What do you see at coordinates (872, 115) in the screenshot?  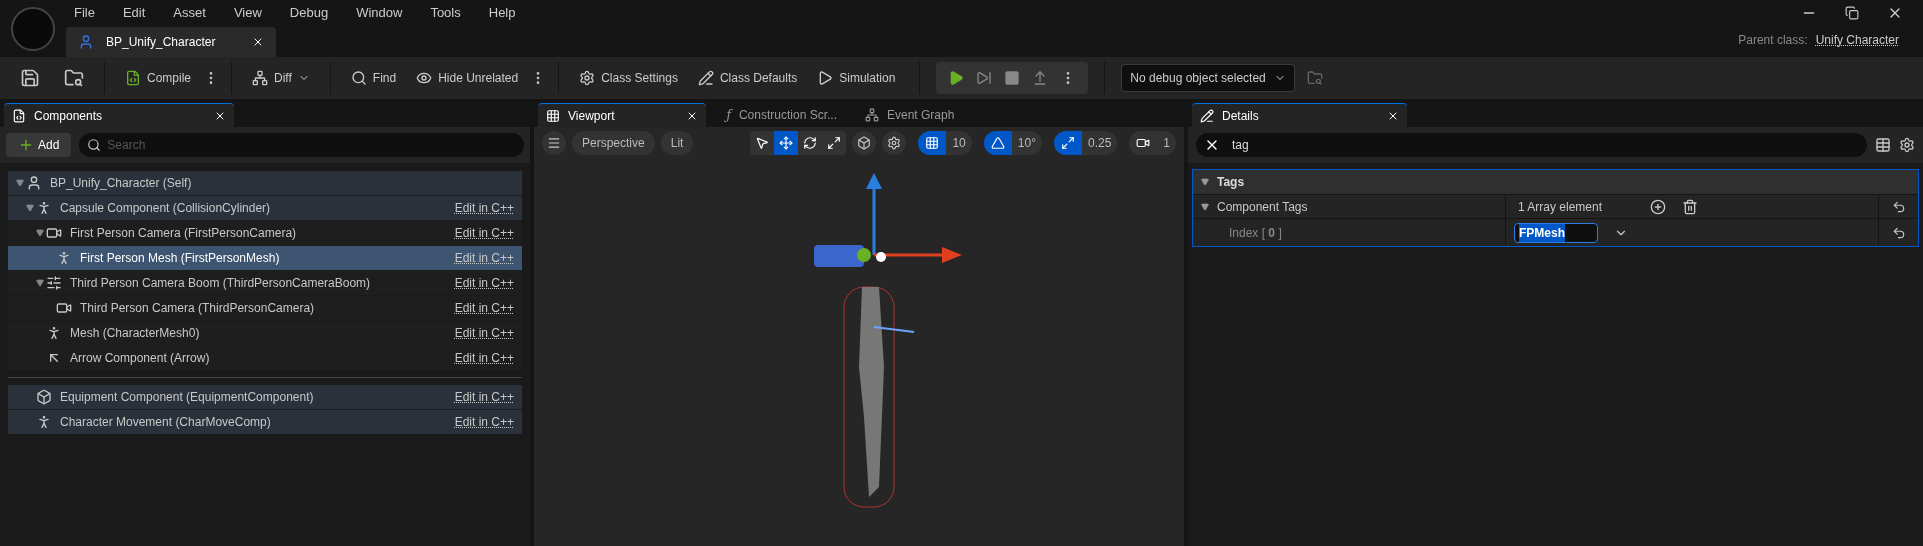 I see `graph-icon` at bounding box center [872, 115].